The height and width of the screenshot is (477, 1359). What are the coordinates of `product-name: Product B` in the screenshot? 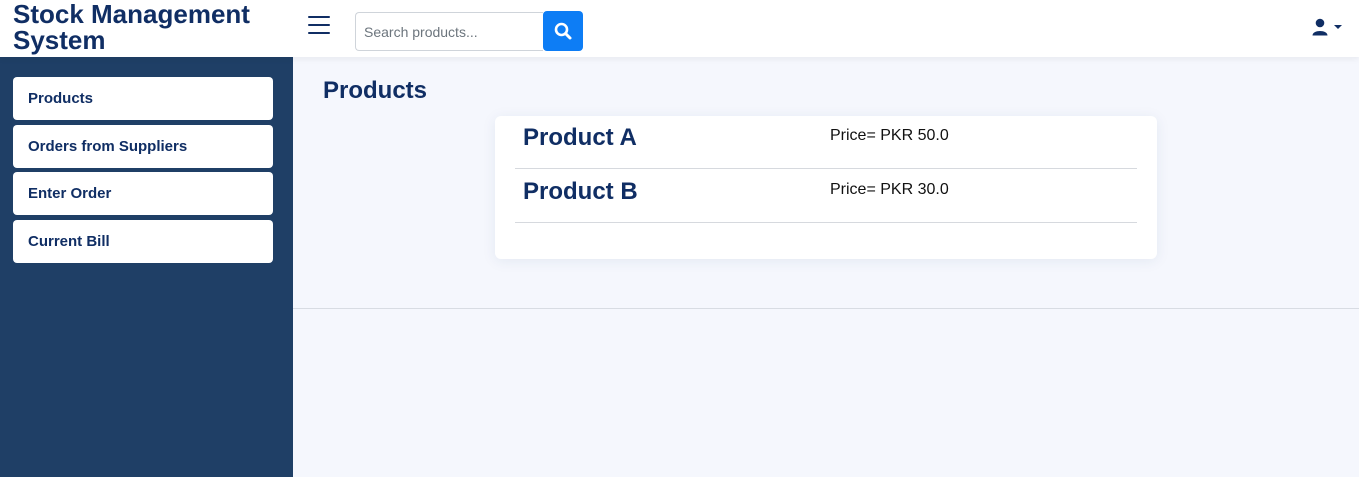 It's located at (580, 191).